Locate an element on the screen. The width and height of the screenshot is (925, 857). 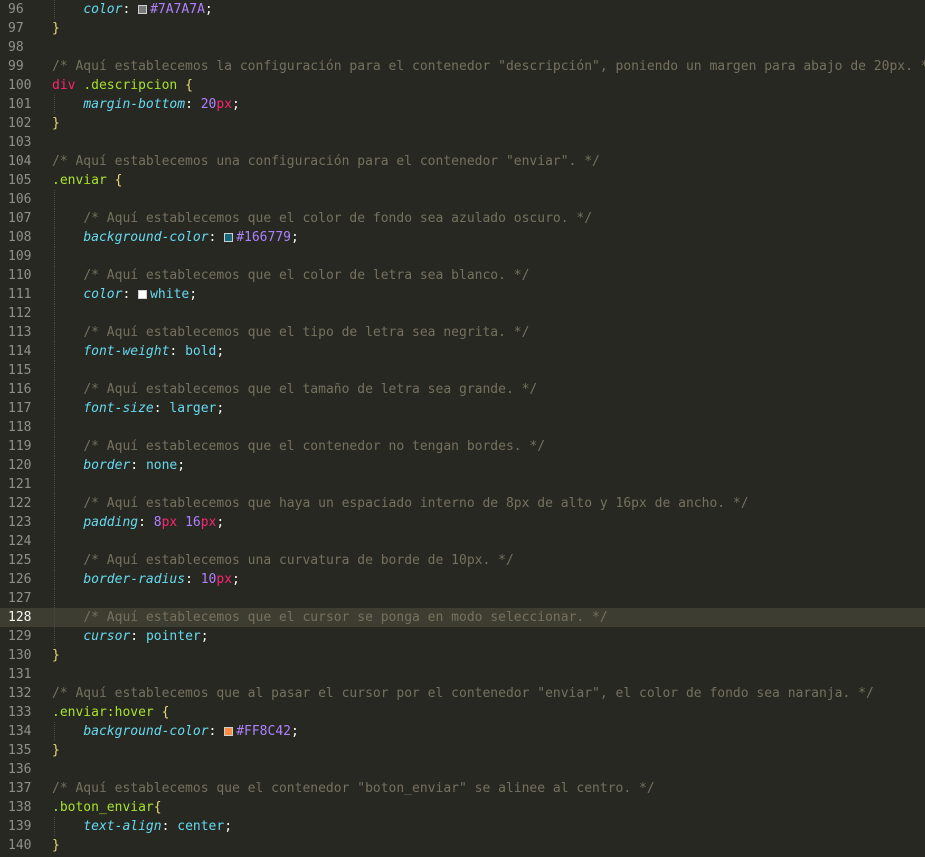
brace: { is located at coordinates (118, 180).